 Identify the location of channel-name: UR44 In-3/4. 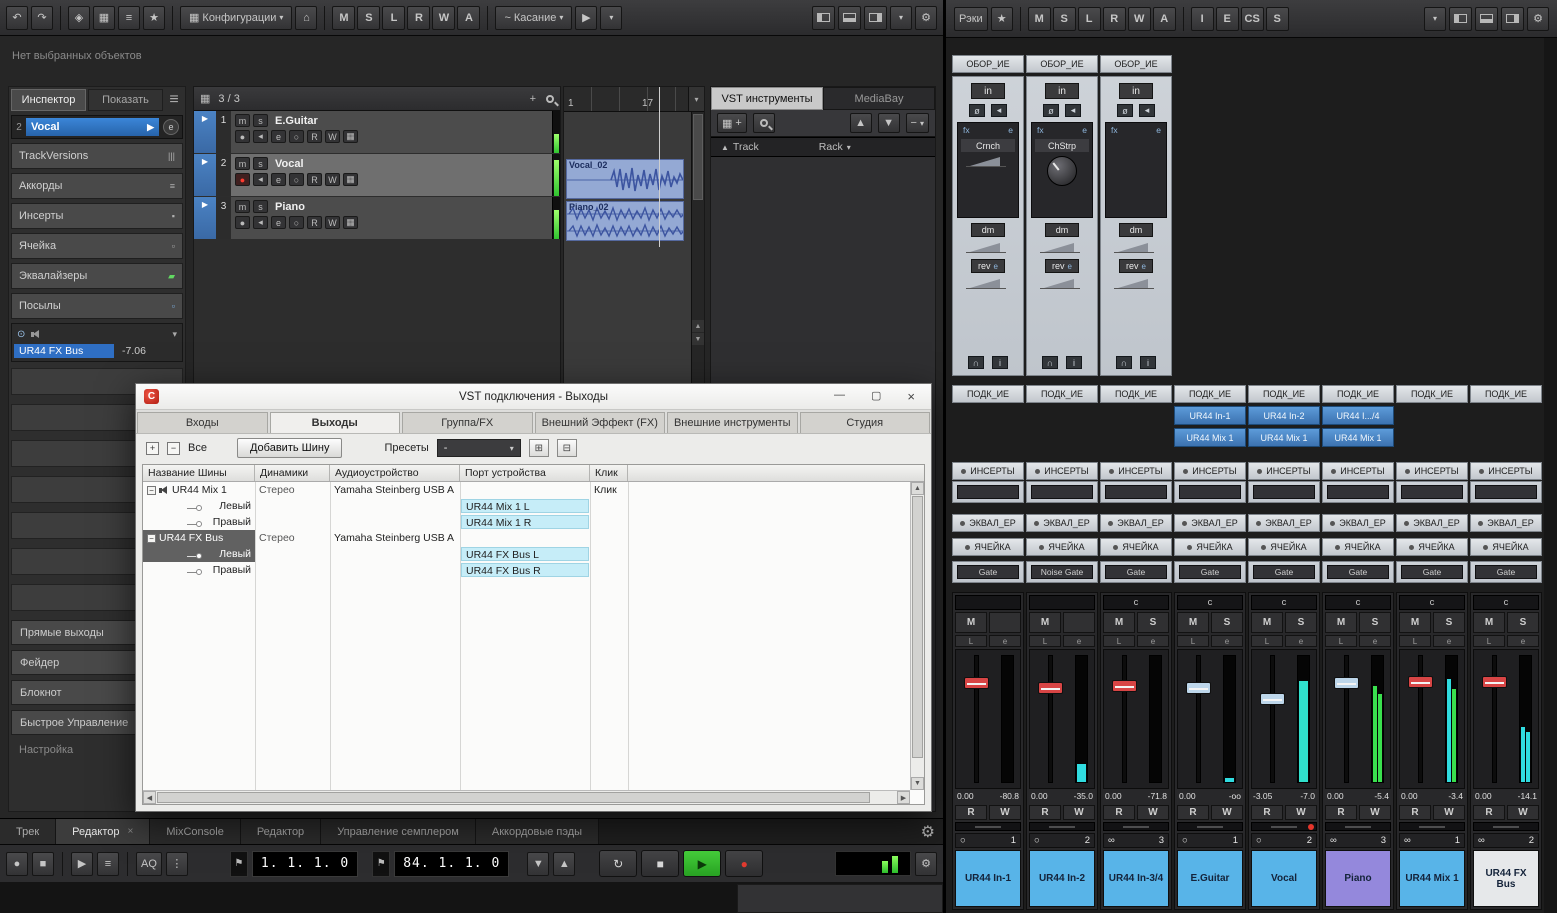
(1136, 878).